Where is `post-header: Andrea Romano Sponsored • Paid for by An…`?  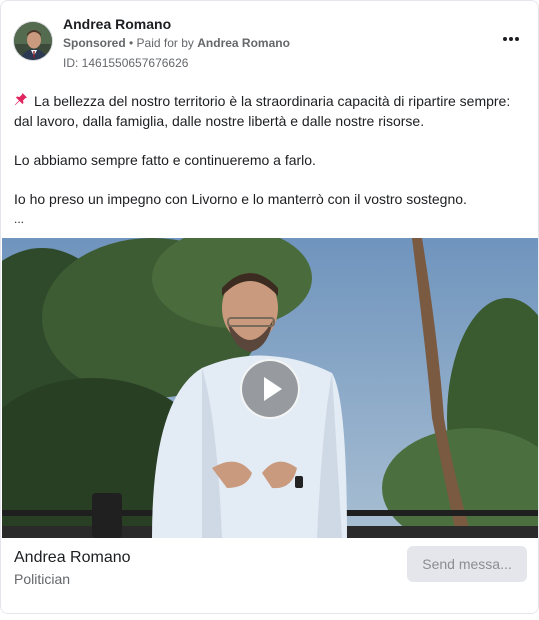 post-header: Andrea Romano Sponsored • Paid for by An… is located at coordinates (269, 43).